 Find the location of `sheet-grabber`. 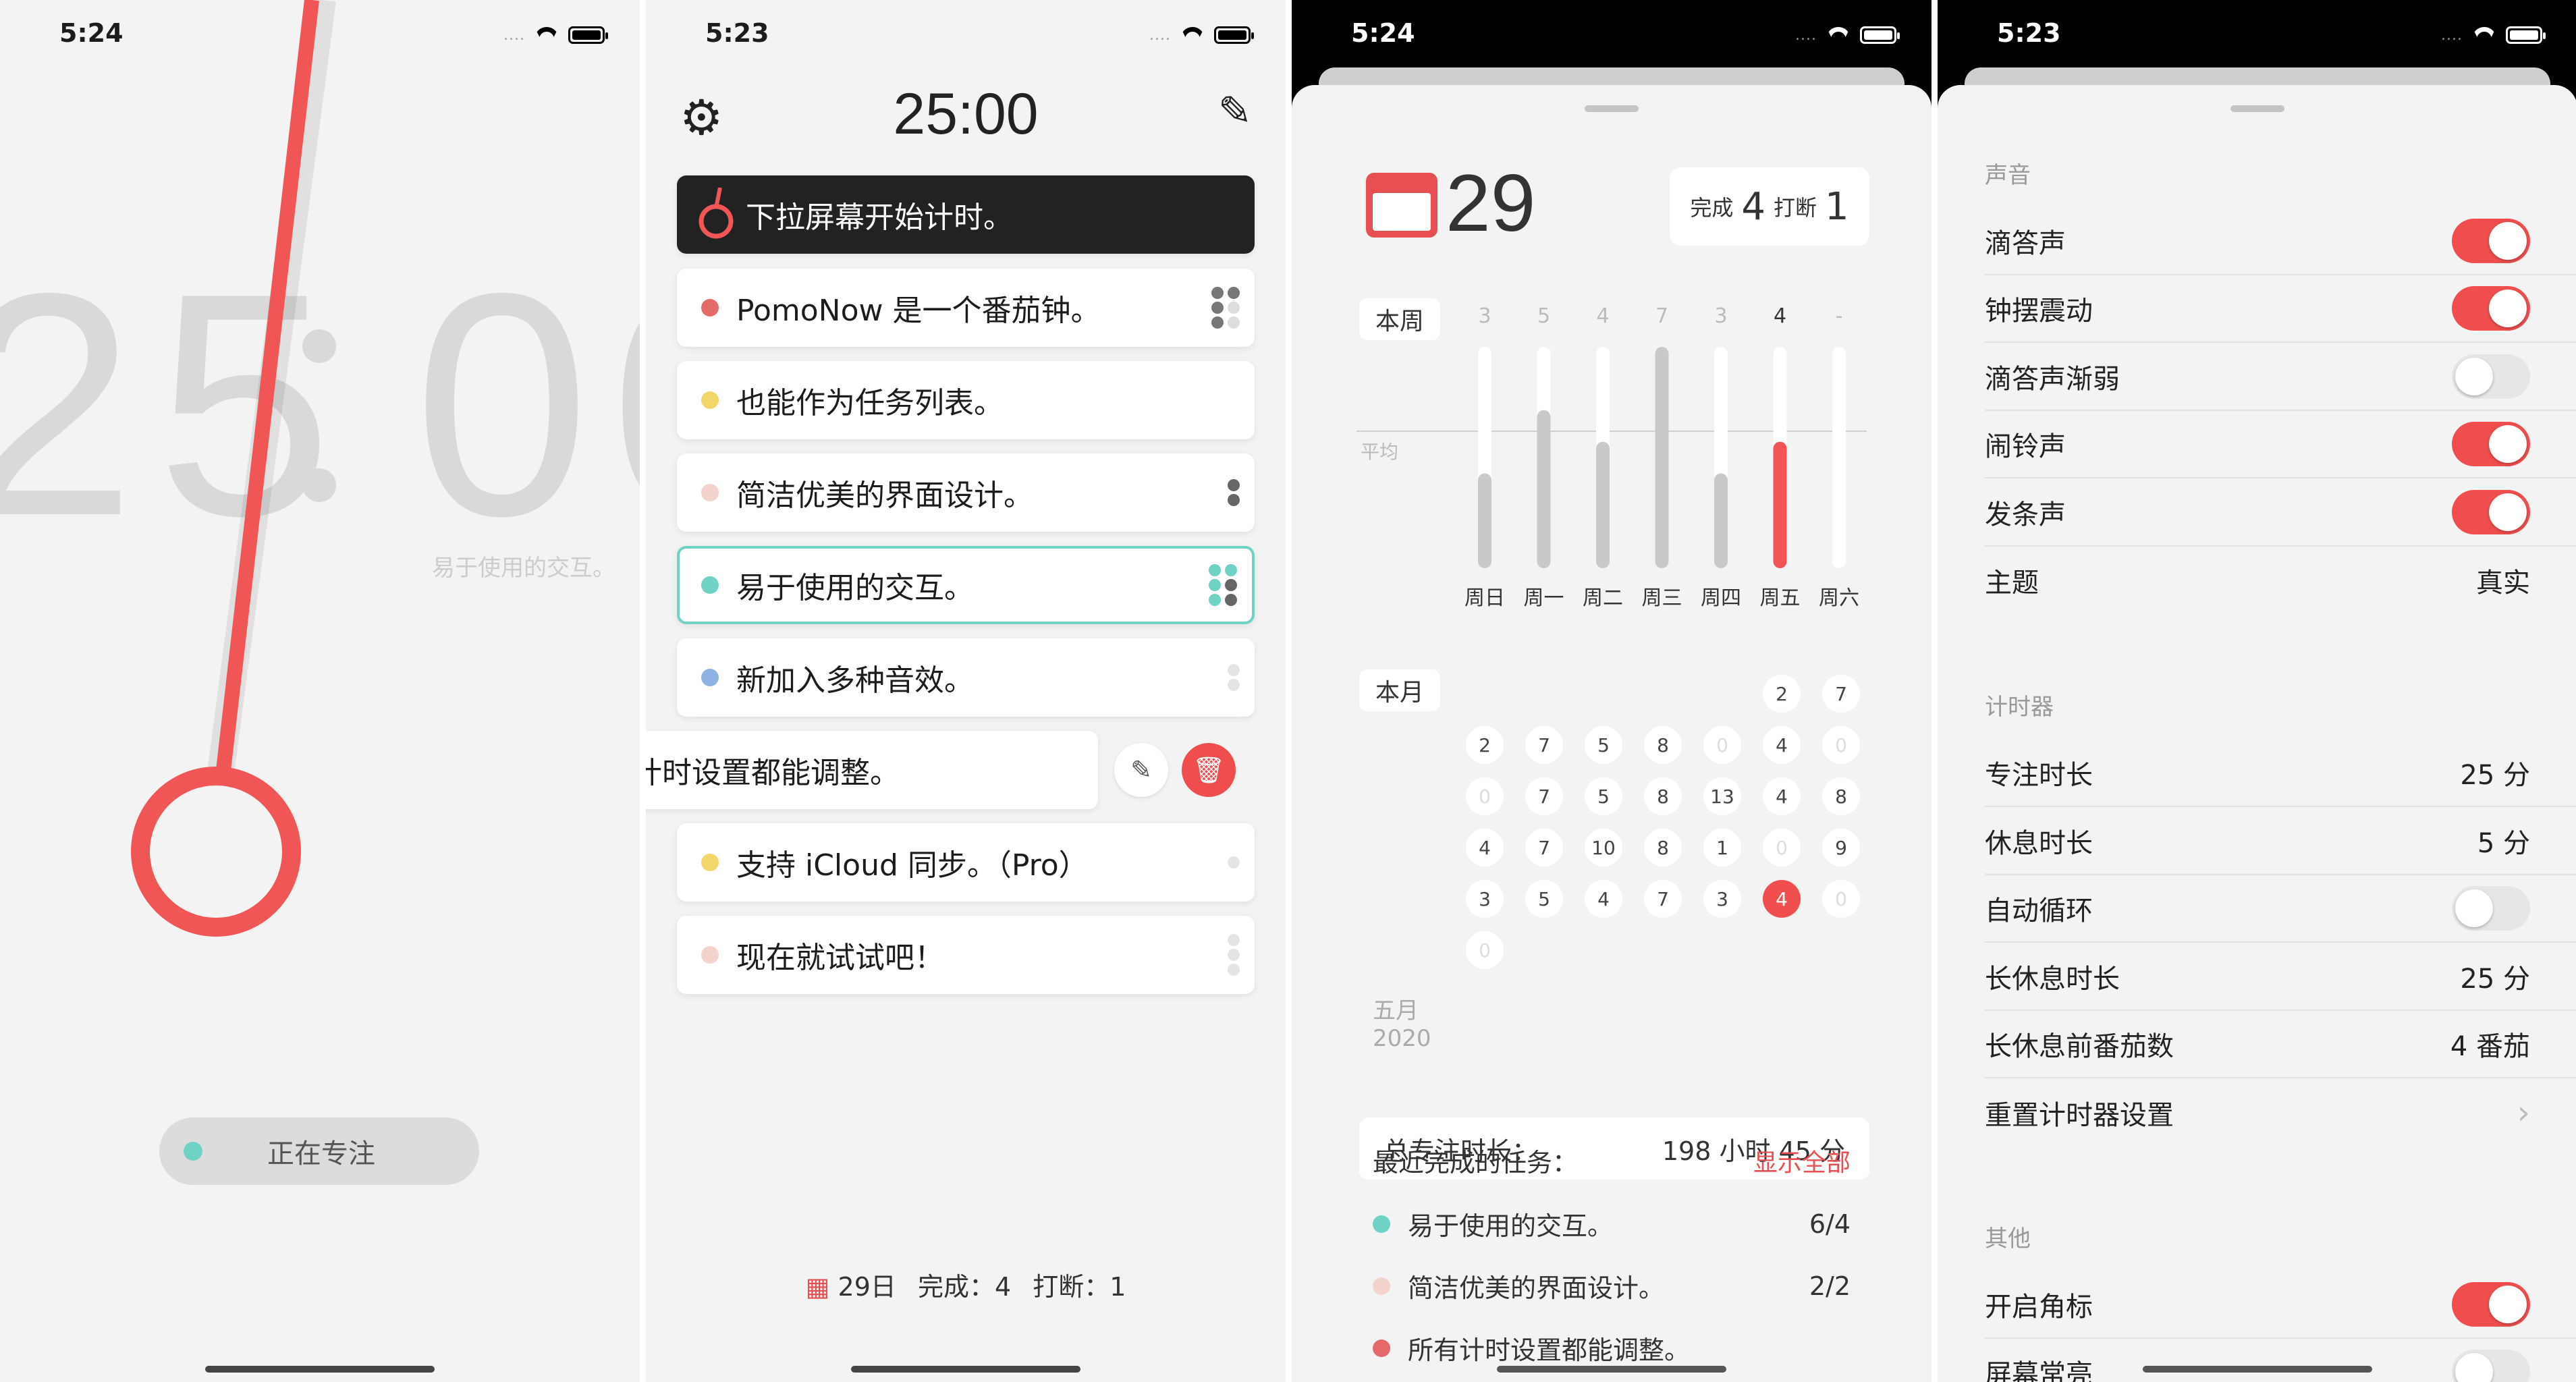

sheet-grabber is located at coordinates (2257, 108).